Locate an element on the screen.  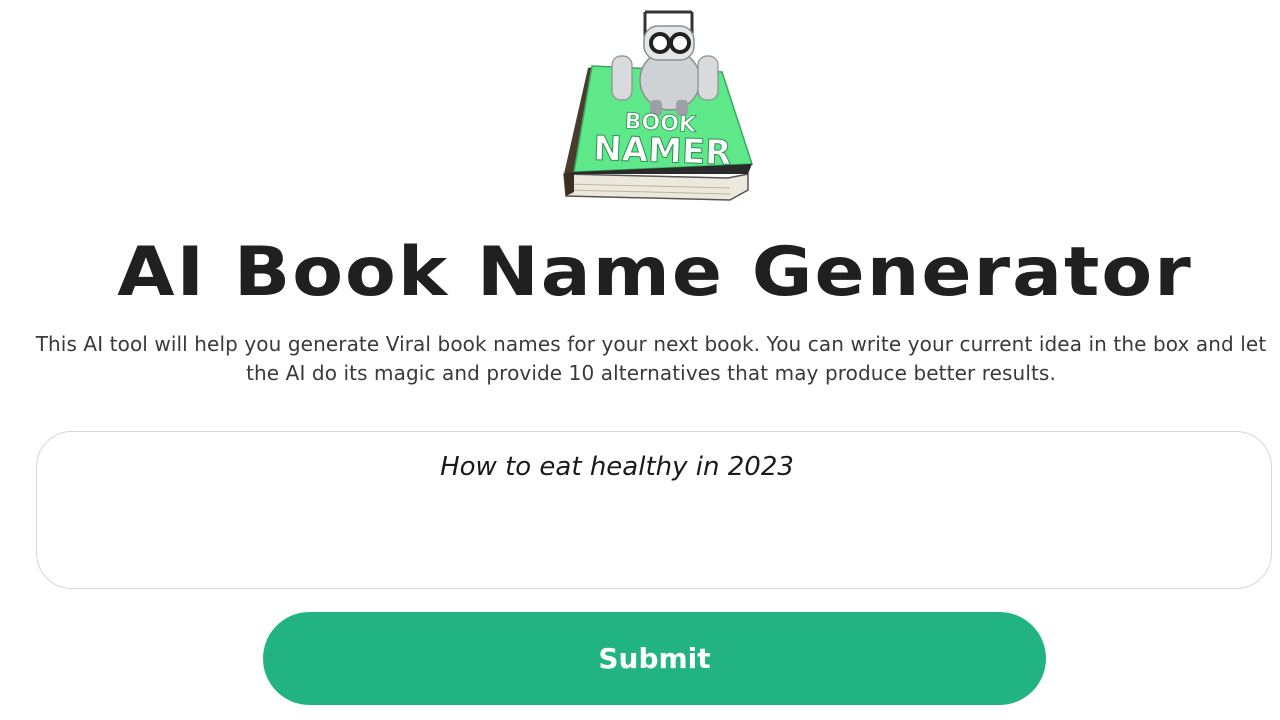
book-idea-text: How to eat healthy in 2023 is located at coordinates (617, 467).